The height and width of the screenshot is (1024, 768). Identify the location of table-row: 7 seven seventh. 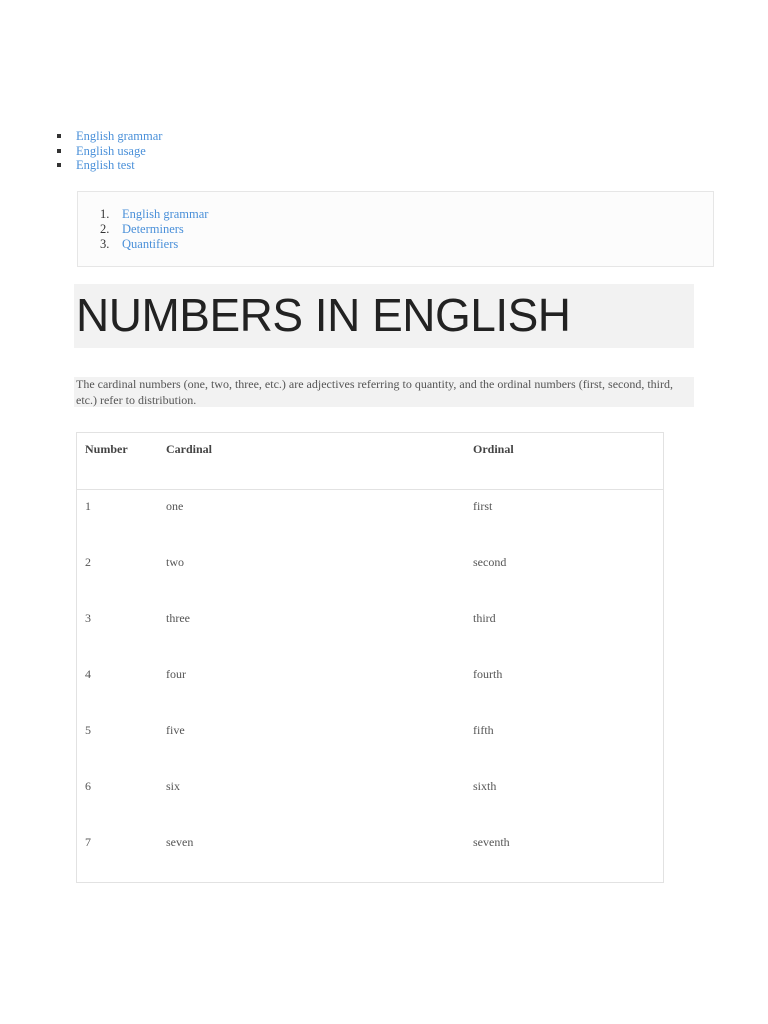
(370, 854).